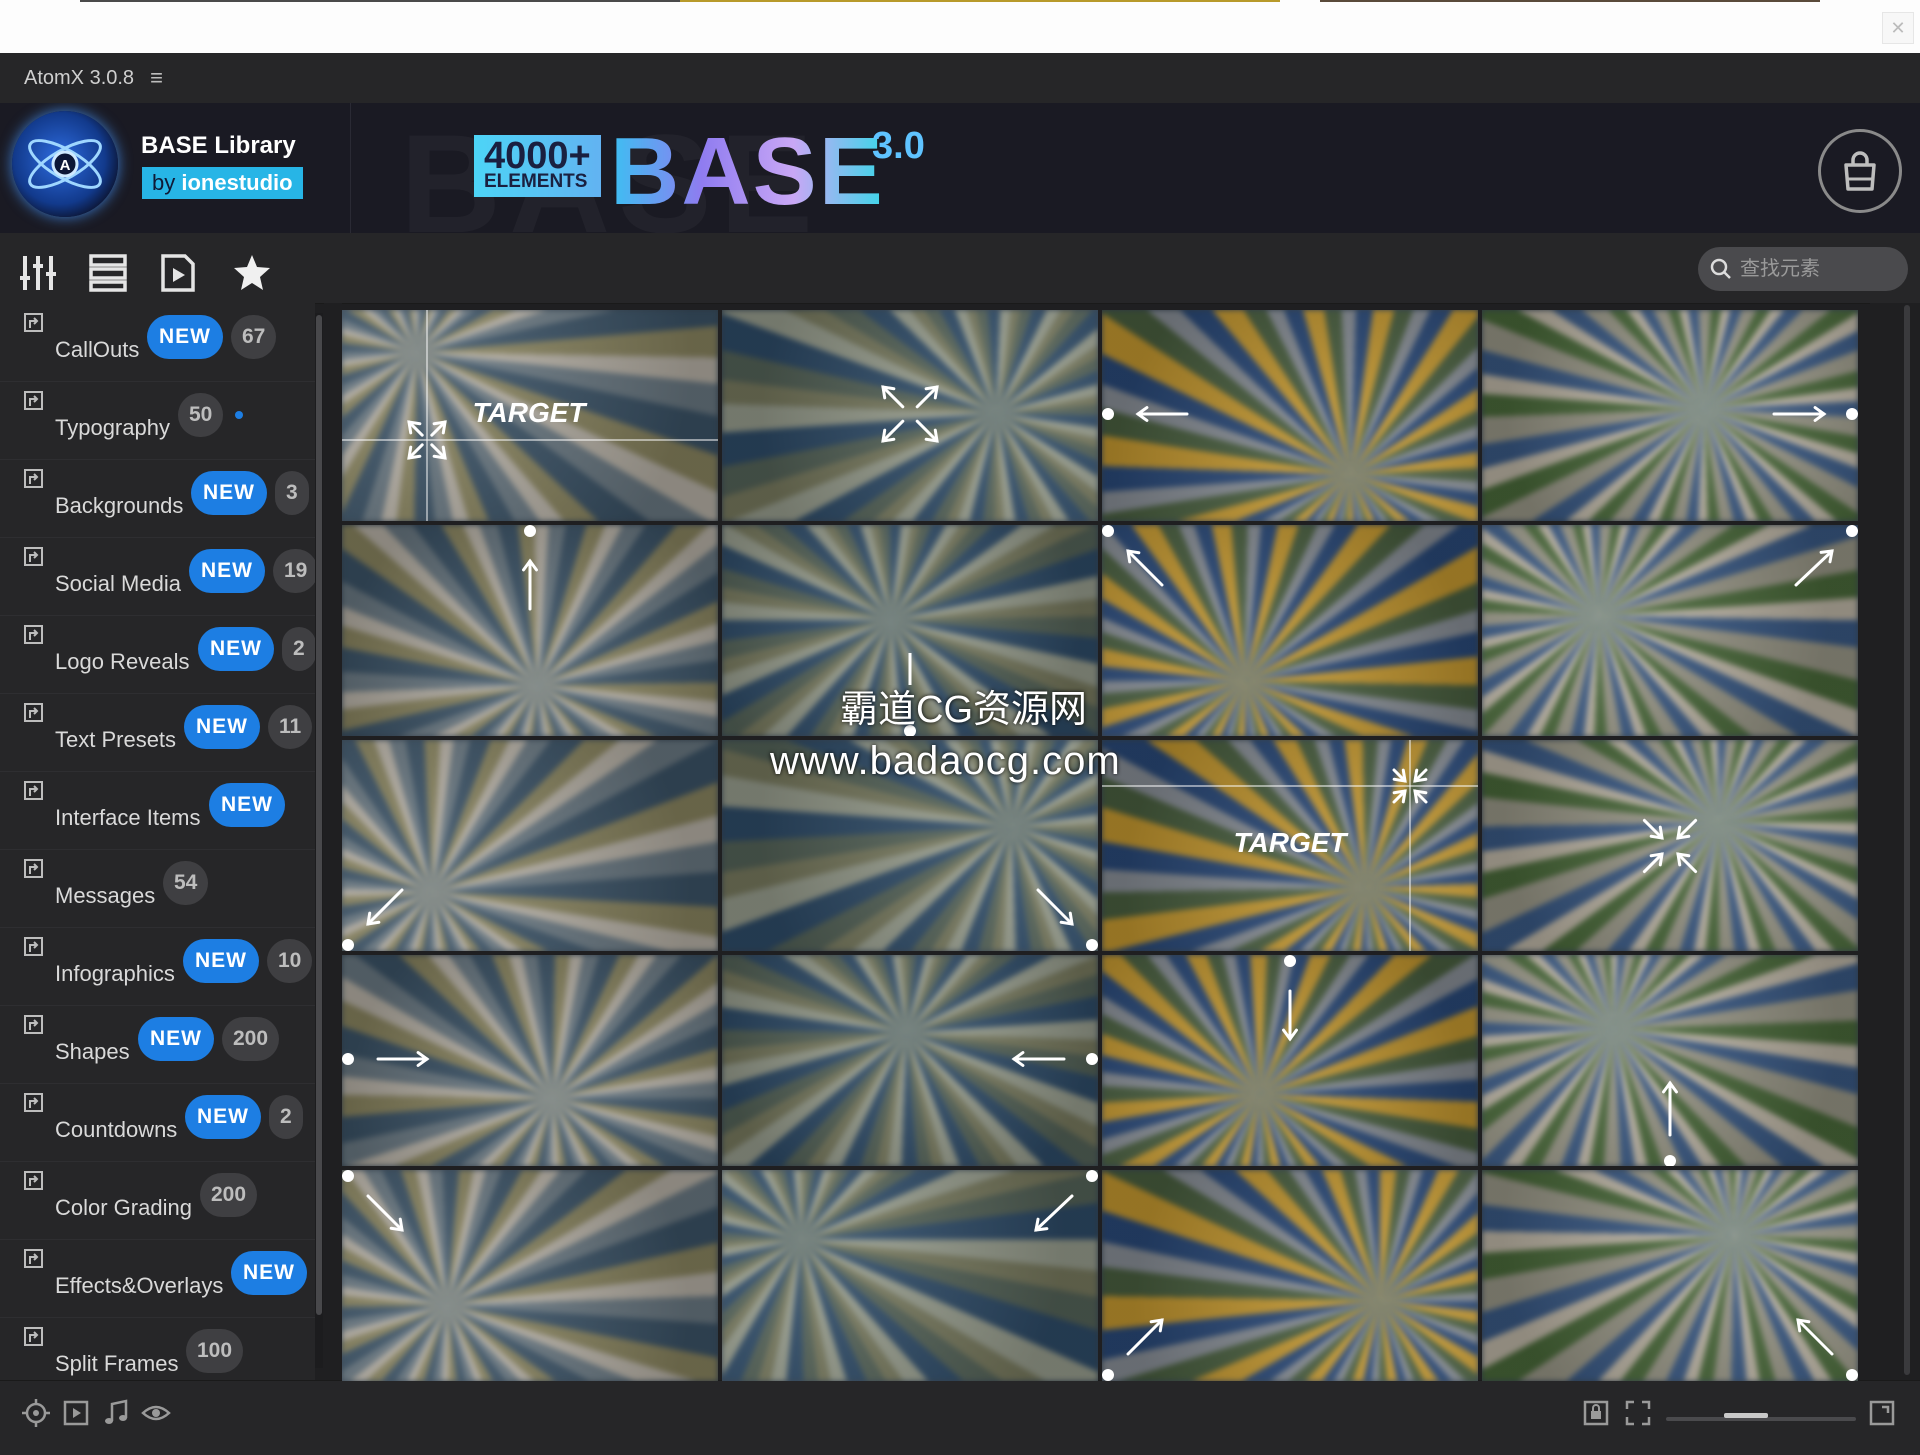 This screenshot has height=1455, width=1920. What do you see at coordinates (157, 498) in the screenshot?
I see `sidebar-item: Backgrounds NEW 3` at bounding box center [157, 498].